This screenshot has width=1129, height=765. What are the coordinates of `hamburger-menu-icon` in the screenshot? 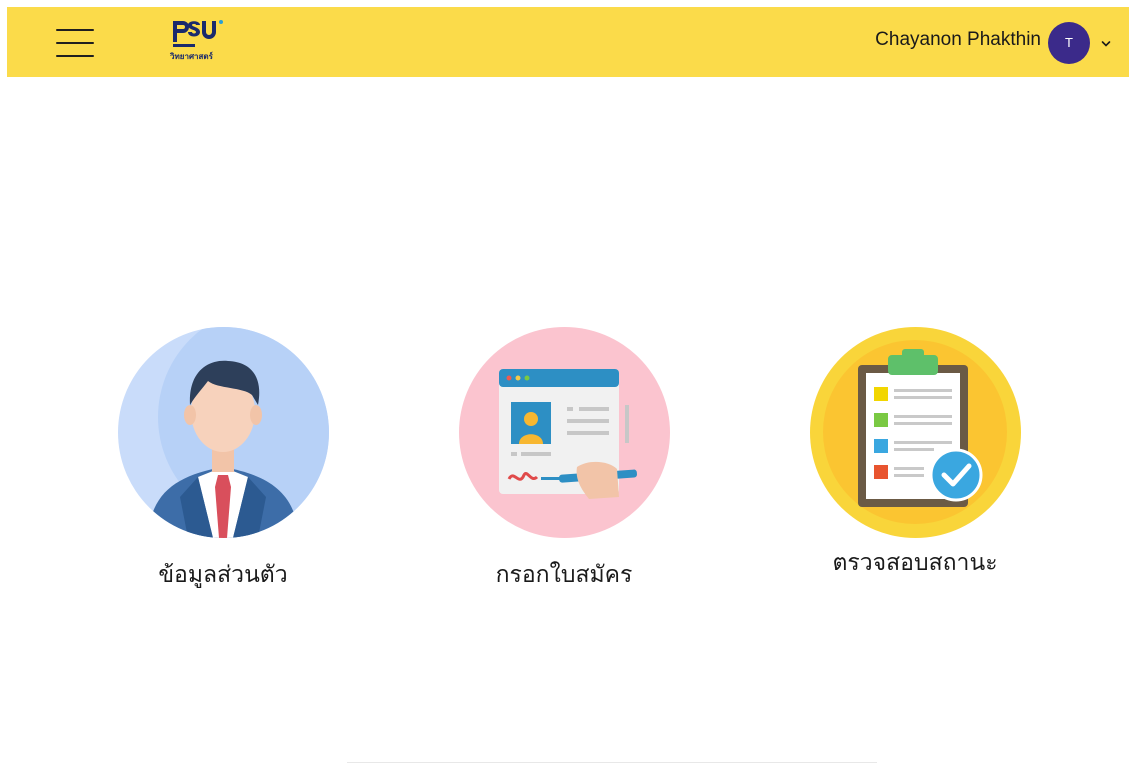 It's located at (75, 43).